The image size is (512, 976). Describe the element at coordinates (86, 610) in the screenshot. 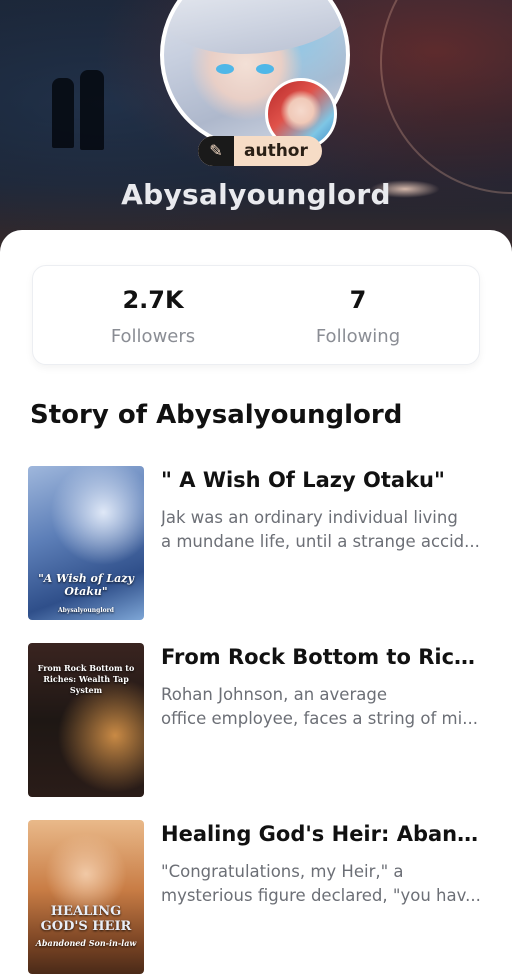

I see `cover-author-text: Abysalyounglord` at that location.